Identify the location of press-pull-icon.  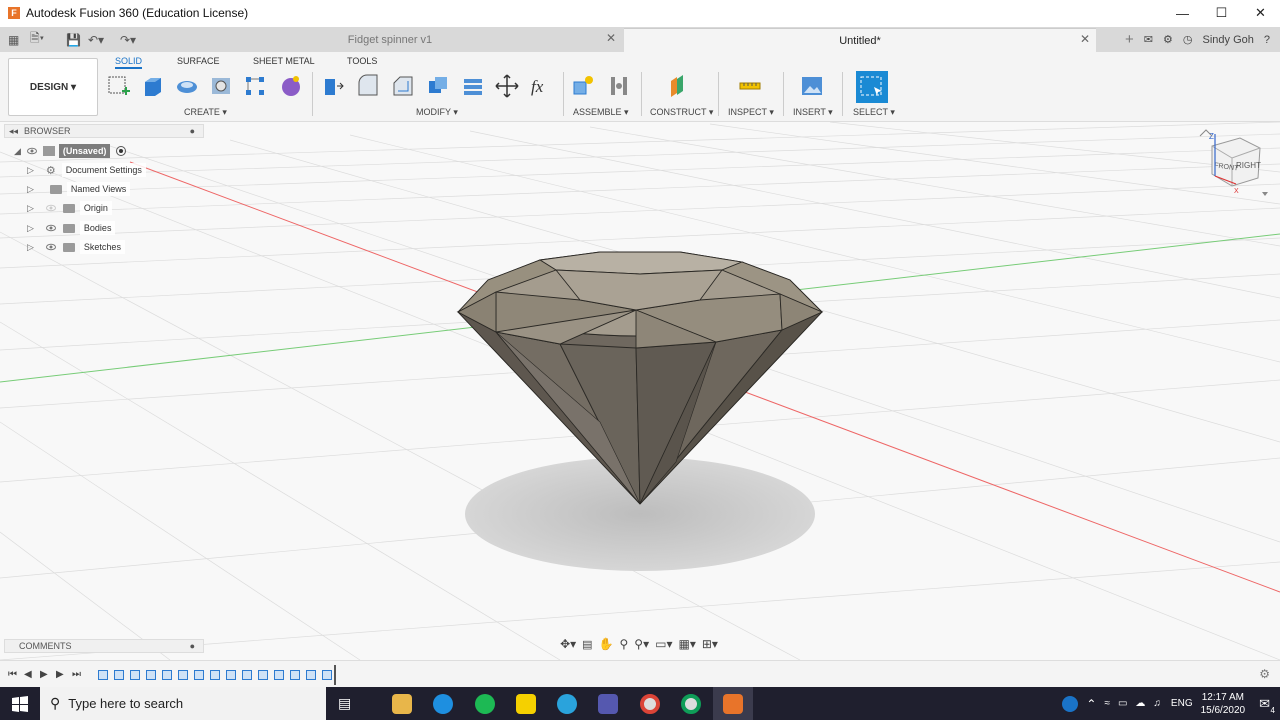
(333, 86).